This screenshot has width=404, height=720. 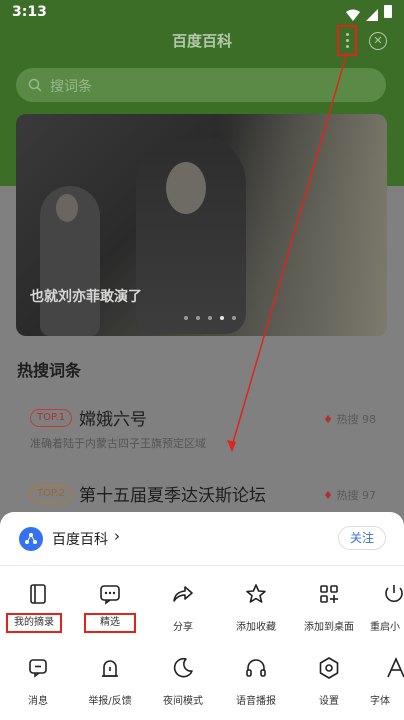 What do you see at coordinates (372, 13) in the screenshot?
I see `signal-icon` at bounding box center [372, 13].